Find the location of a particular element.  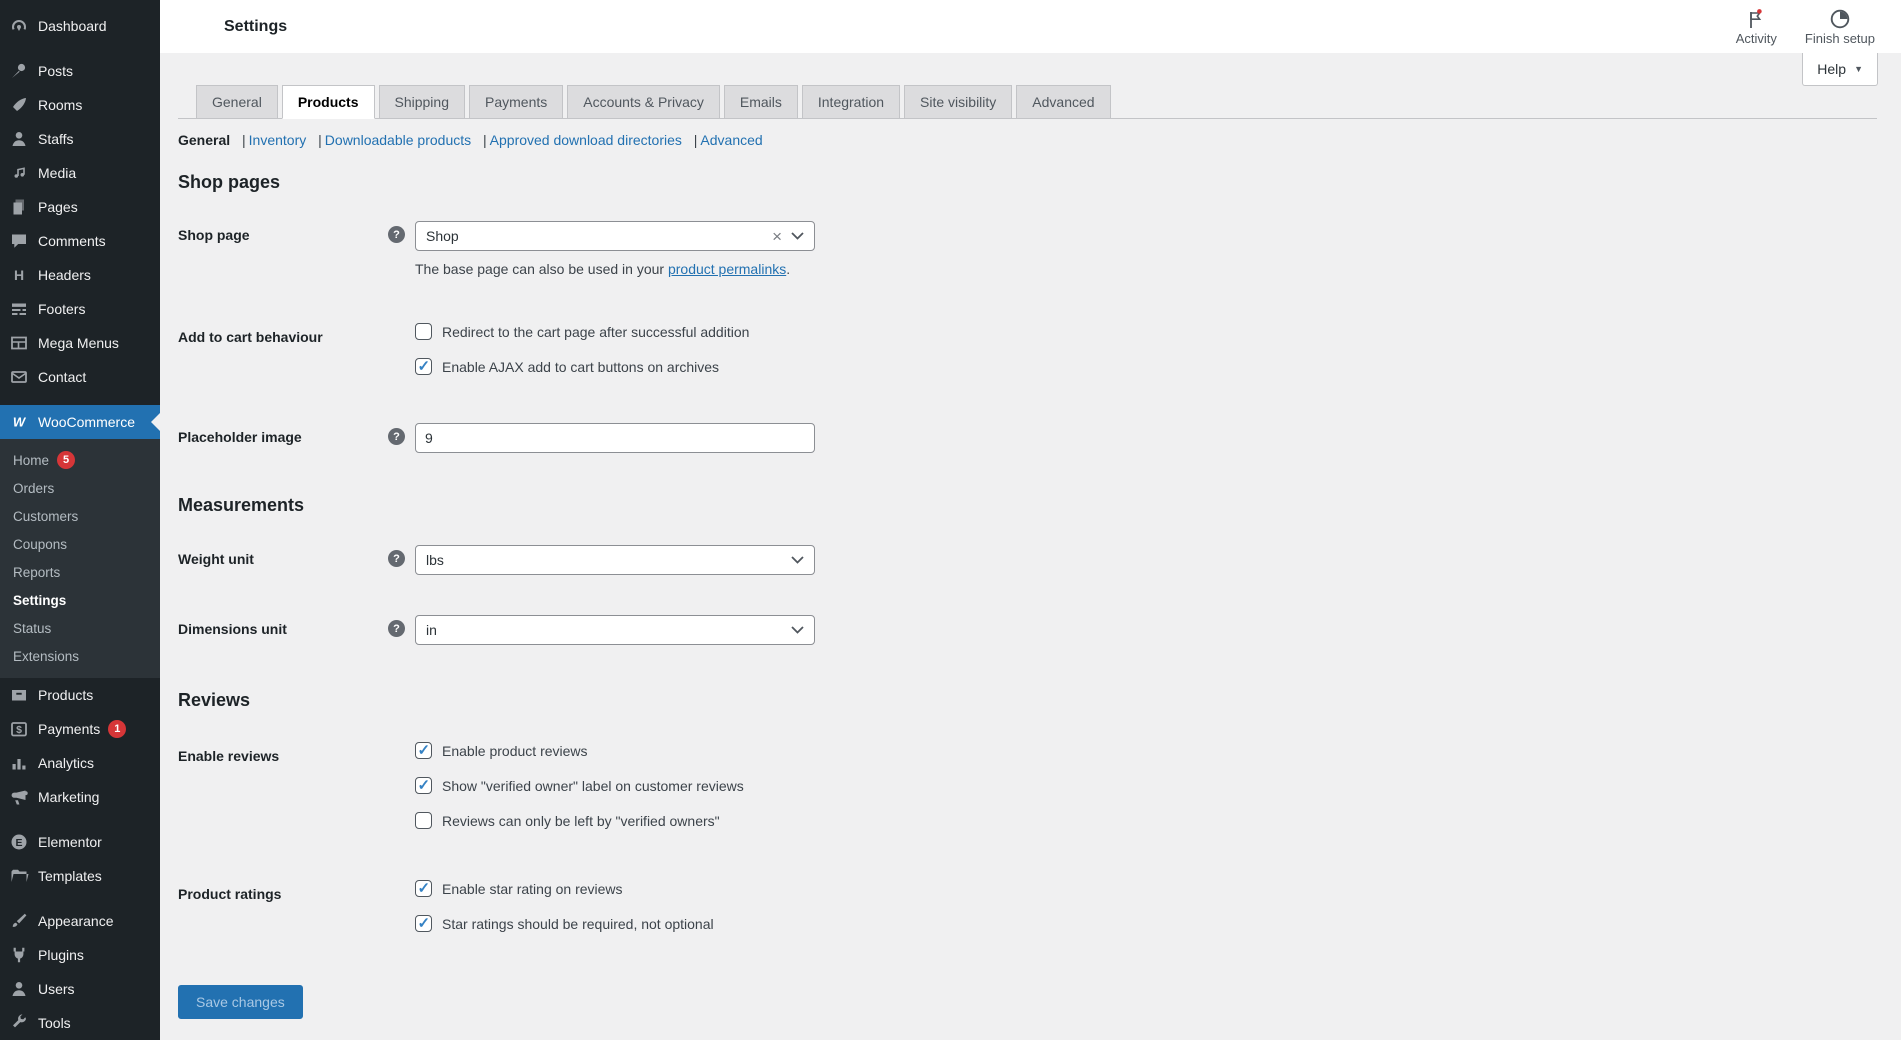

sidebar-item-footers: Footers is located at coordinates (80, 309).